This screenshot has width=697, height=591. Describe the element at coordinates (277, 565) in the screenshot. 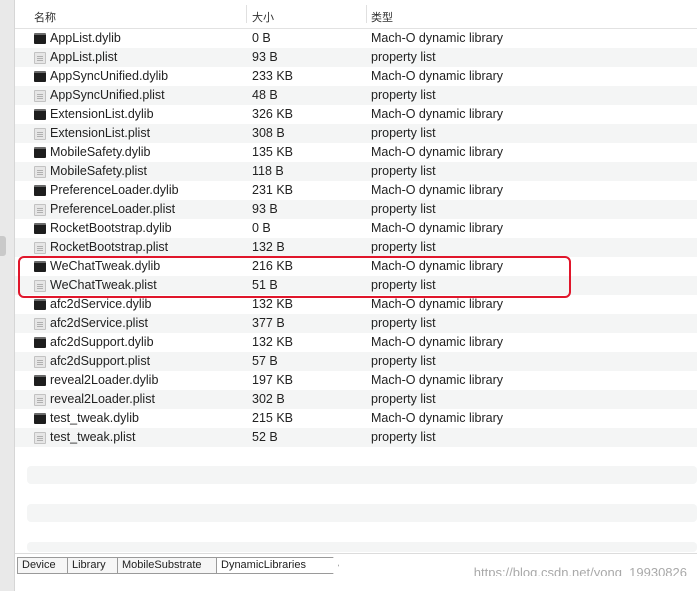

I see `path-item-dynamiclibraries: DynamicLibraries` at that location.